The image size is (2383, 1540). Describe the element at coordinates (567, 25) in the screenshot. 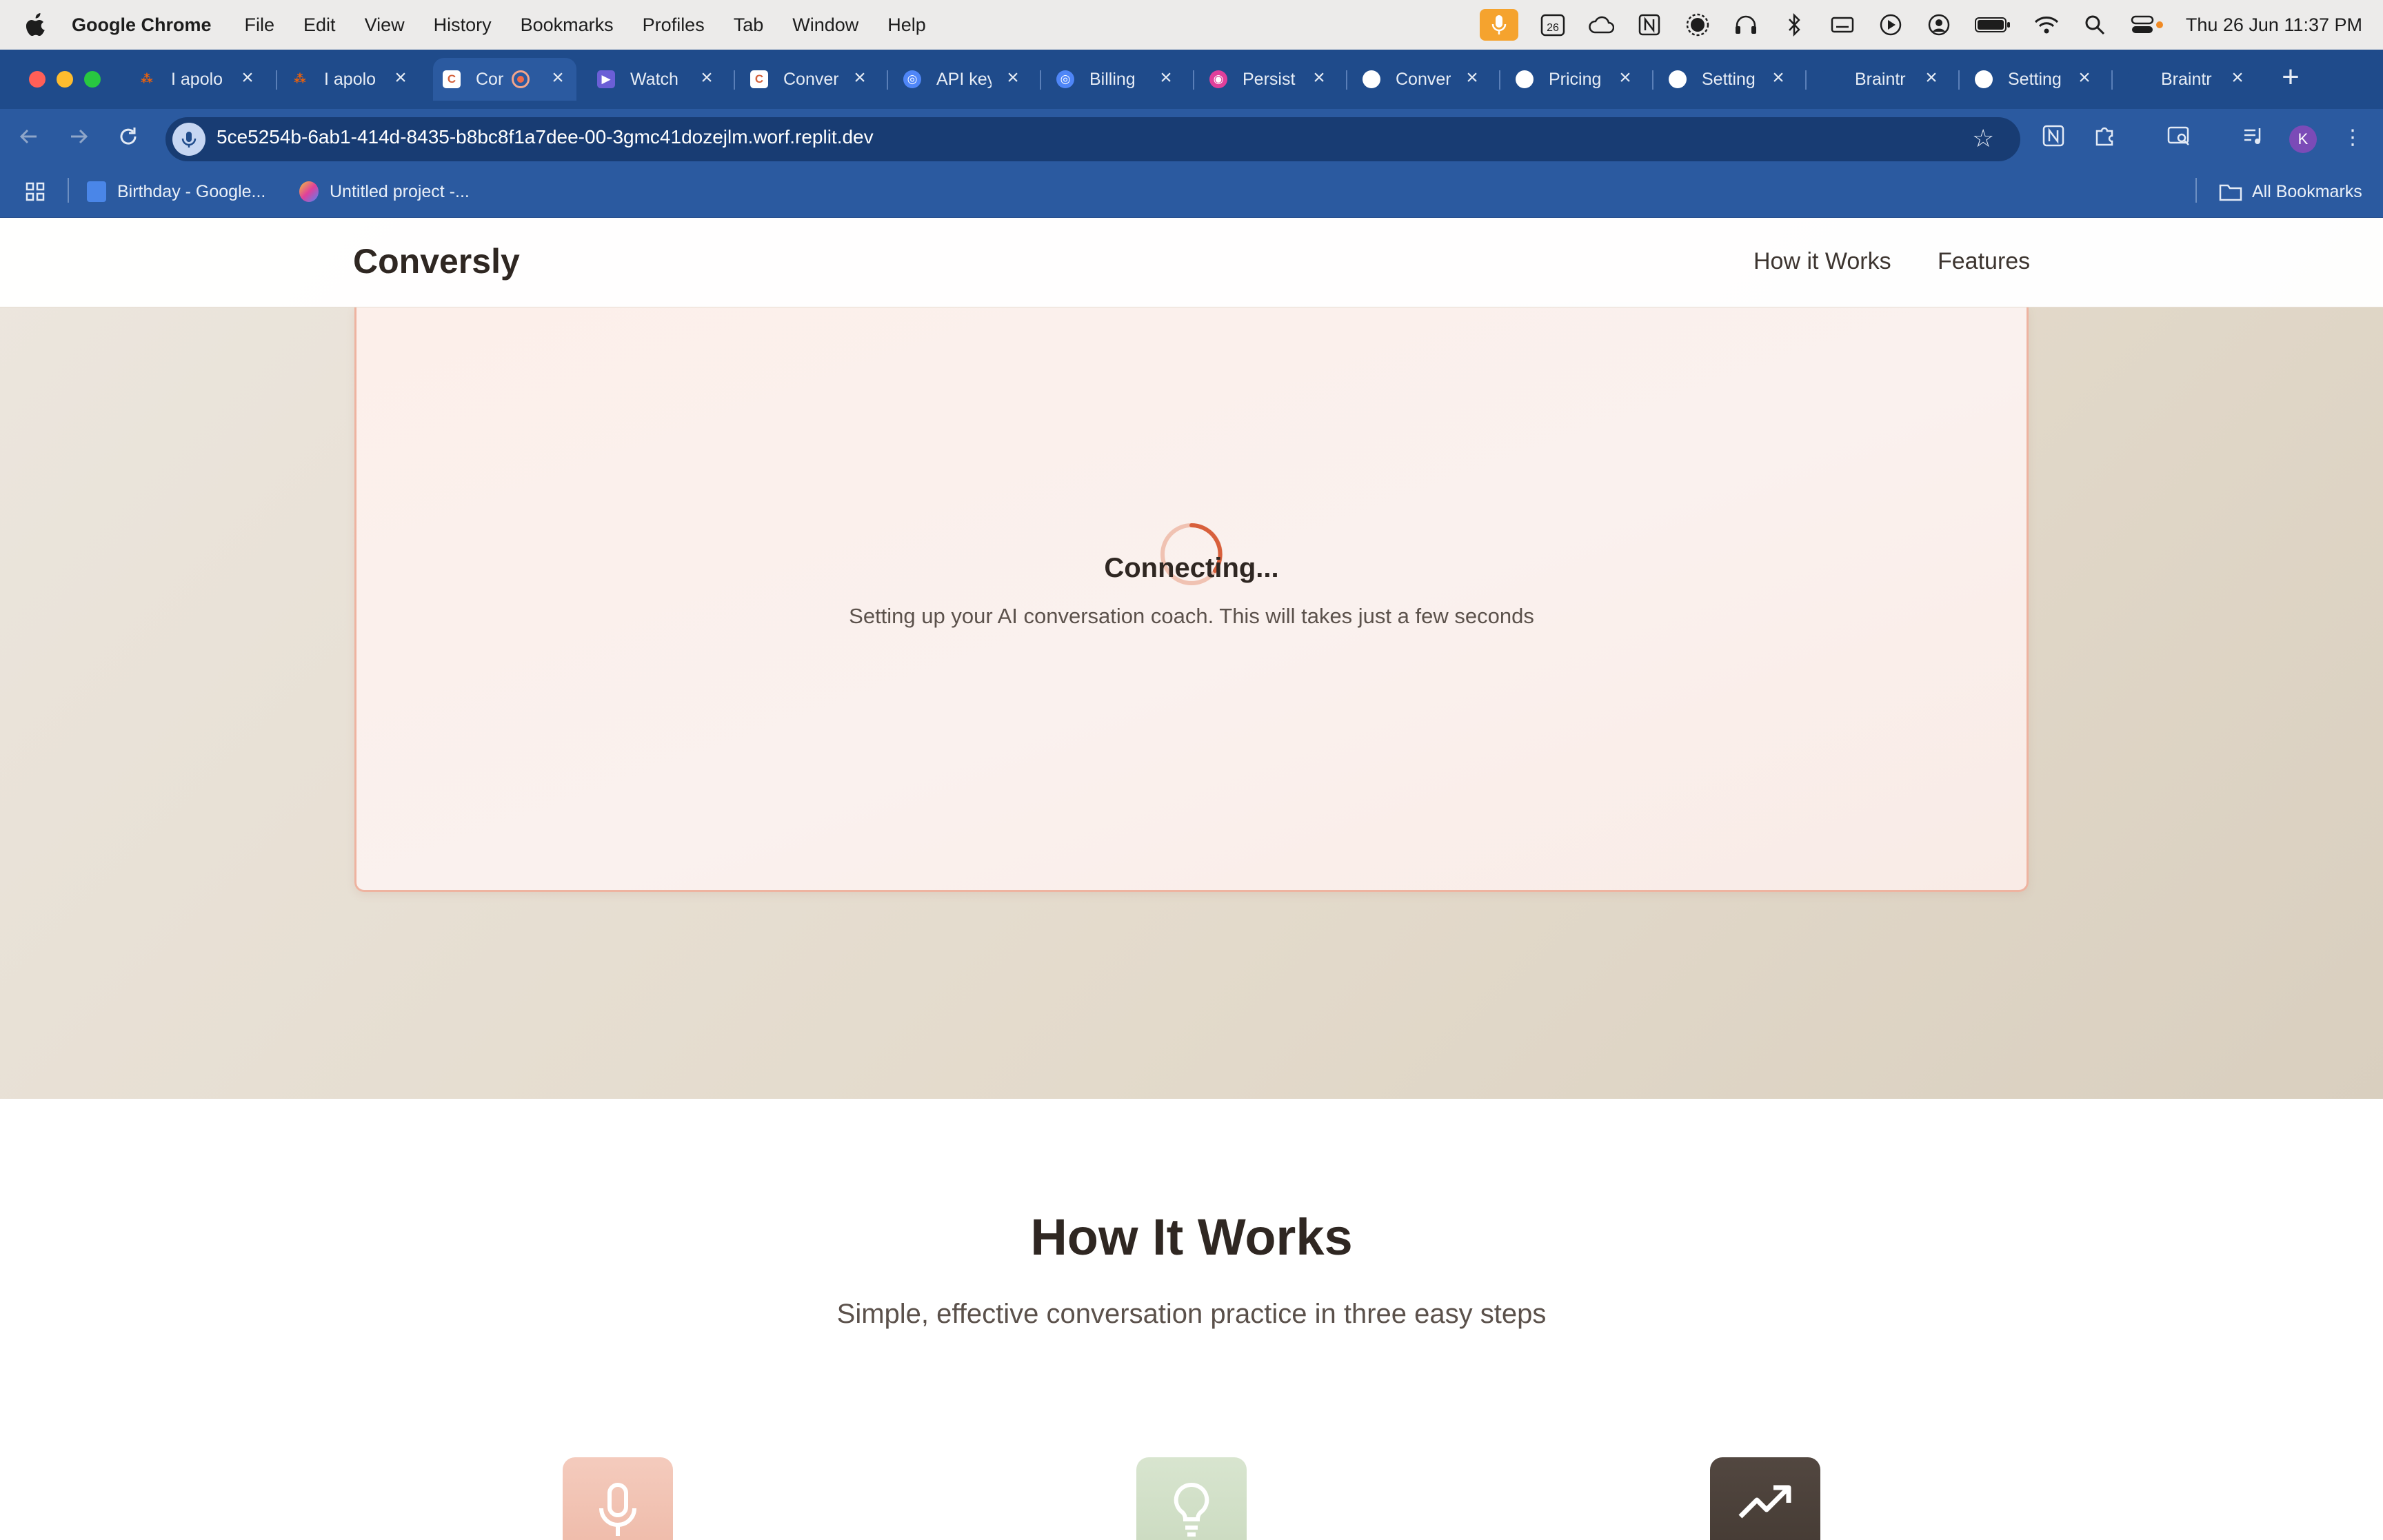

I see `menu-bookmarks: Bookmarks` at that location.